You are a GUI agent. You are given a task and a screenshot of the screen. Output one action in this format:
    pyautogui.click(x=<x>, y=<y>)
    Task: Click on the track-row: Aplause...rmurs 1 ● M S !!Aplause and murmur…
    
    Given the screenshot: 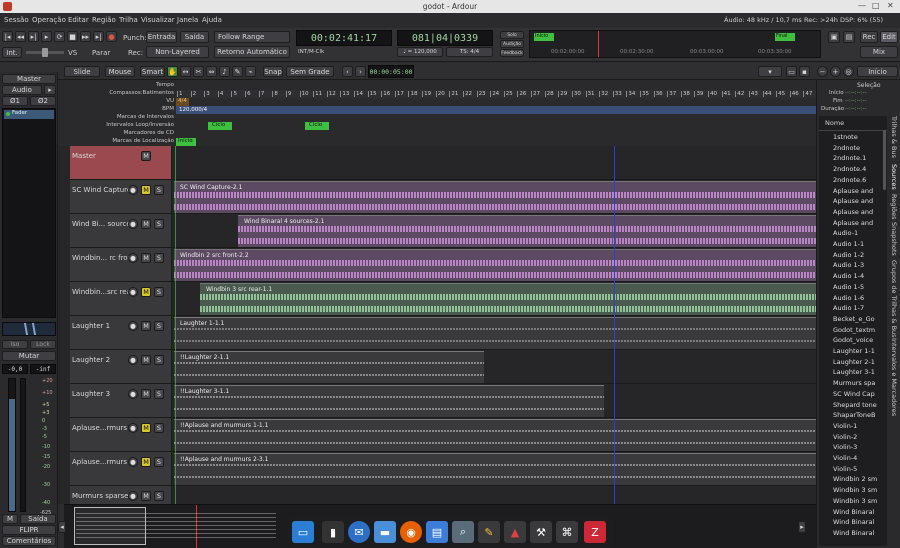 What is the action you would take?
    pyautogui.click(x=443, y=435)
    